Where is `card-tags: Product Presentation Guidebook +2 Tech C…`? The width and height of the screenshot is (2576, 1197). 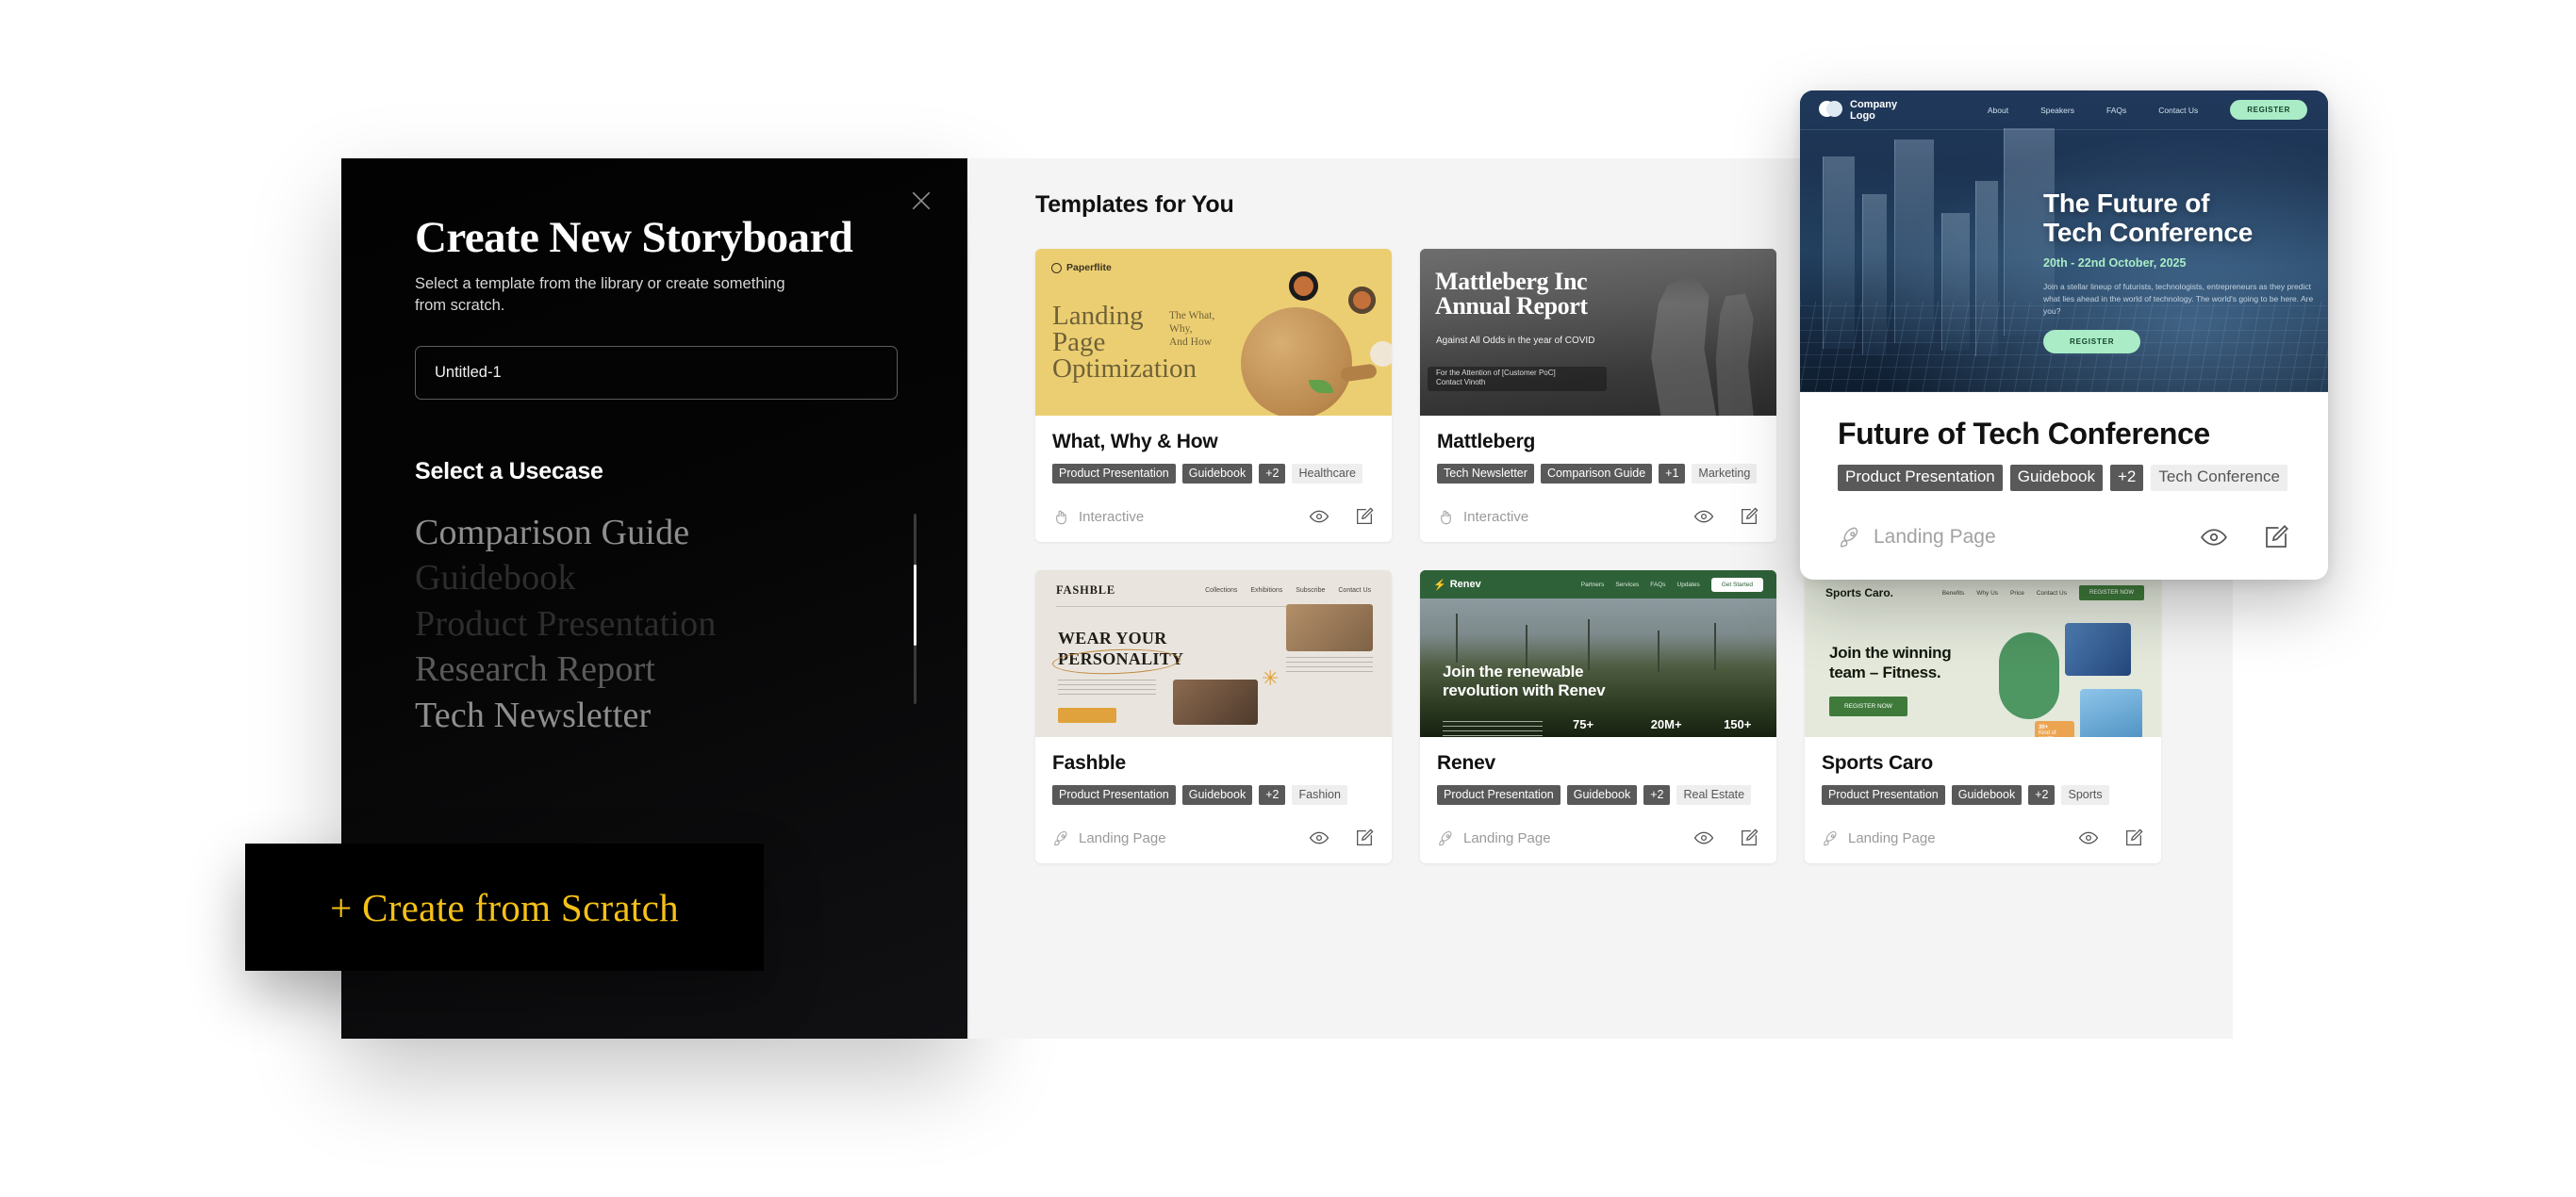 card-tags: Product Presentation Guidebook +2 Tech C… is located at coordinates (2064, 478).